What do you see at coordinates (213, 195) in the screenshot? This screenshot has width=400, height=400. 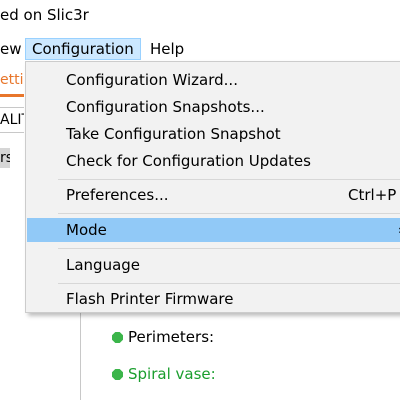 I see `menu-item-preferences: Preferences... Ctrl+P` at bounding box center [213, 195].